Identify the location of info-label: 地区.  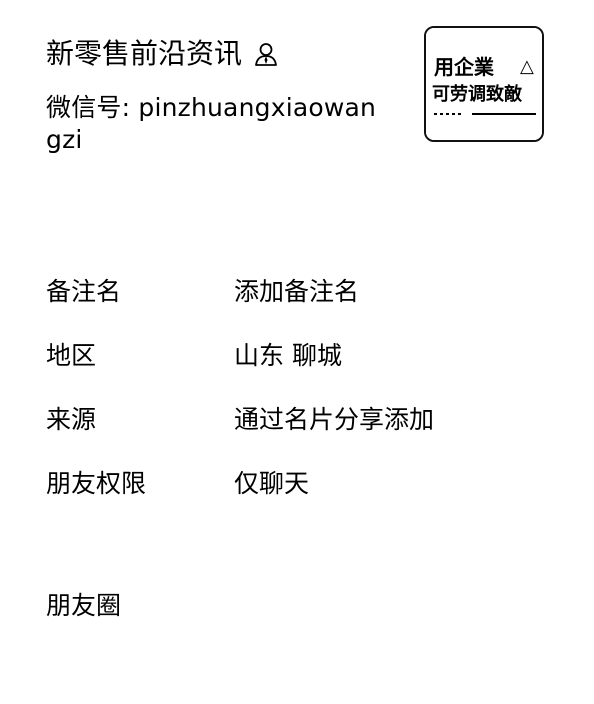
(71, 355).